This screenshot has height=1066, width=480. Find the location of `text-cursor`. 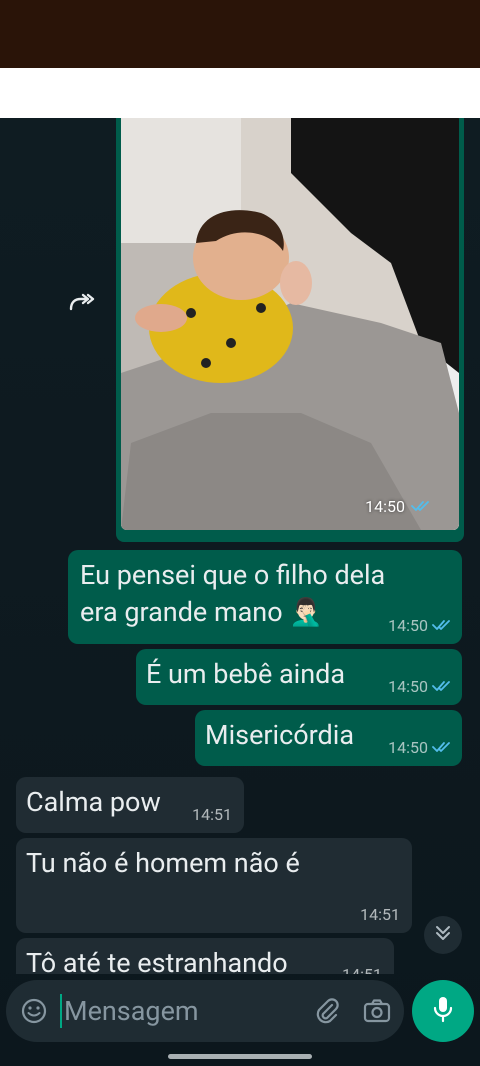

text-cursor is located at coordinates (61, 1011).